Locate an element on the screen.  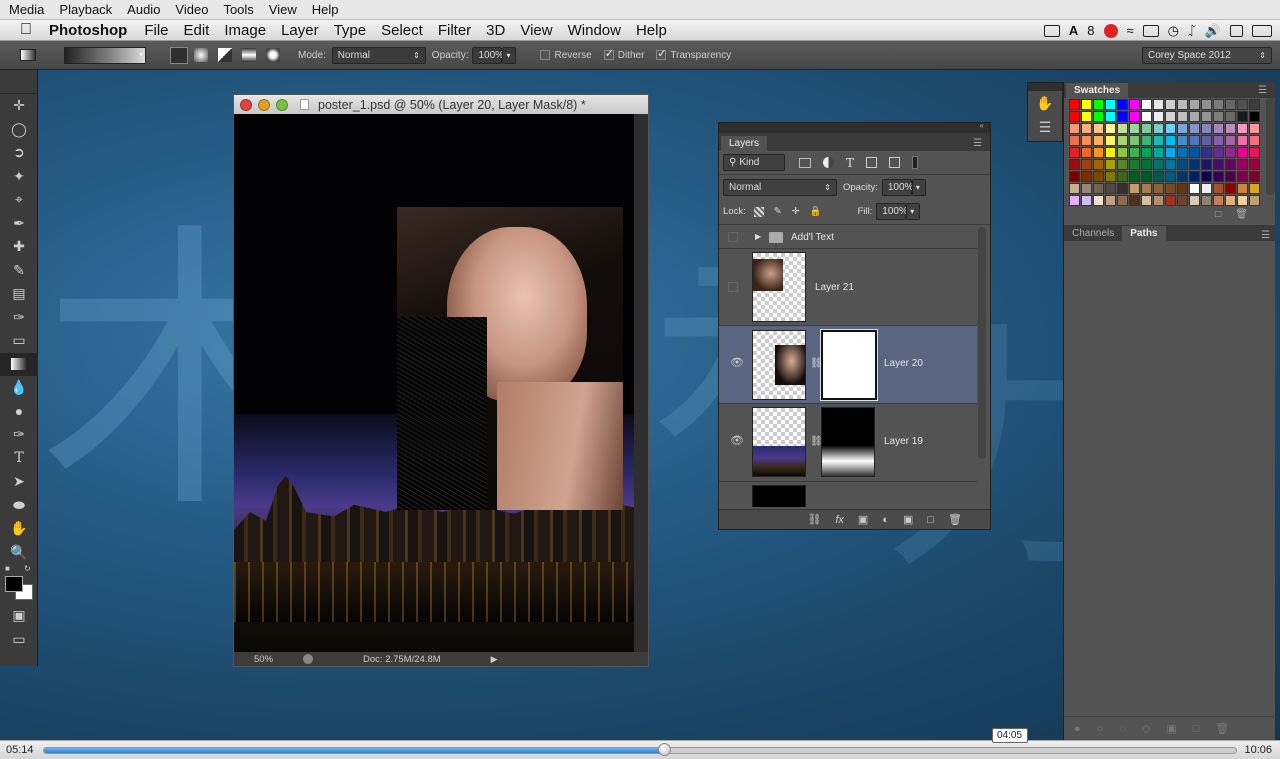
dither-checkbox is located at coordinates (608, 53).